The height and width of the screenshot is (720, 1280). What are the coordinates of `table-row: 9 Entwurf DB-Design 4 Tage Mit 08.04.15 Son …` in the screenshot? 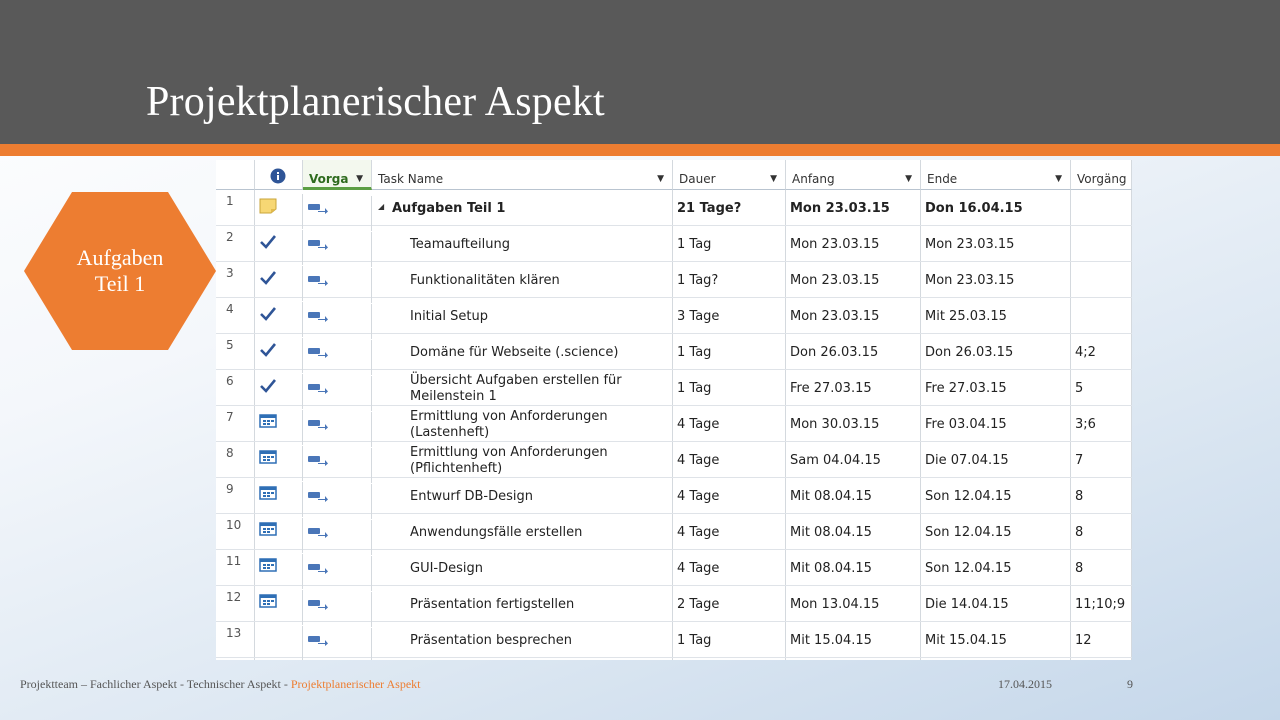 It's located at (674, 498).